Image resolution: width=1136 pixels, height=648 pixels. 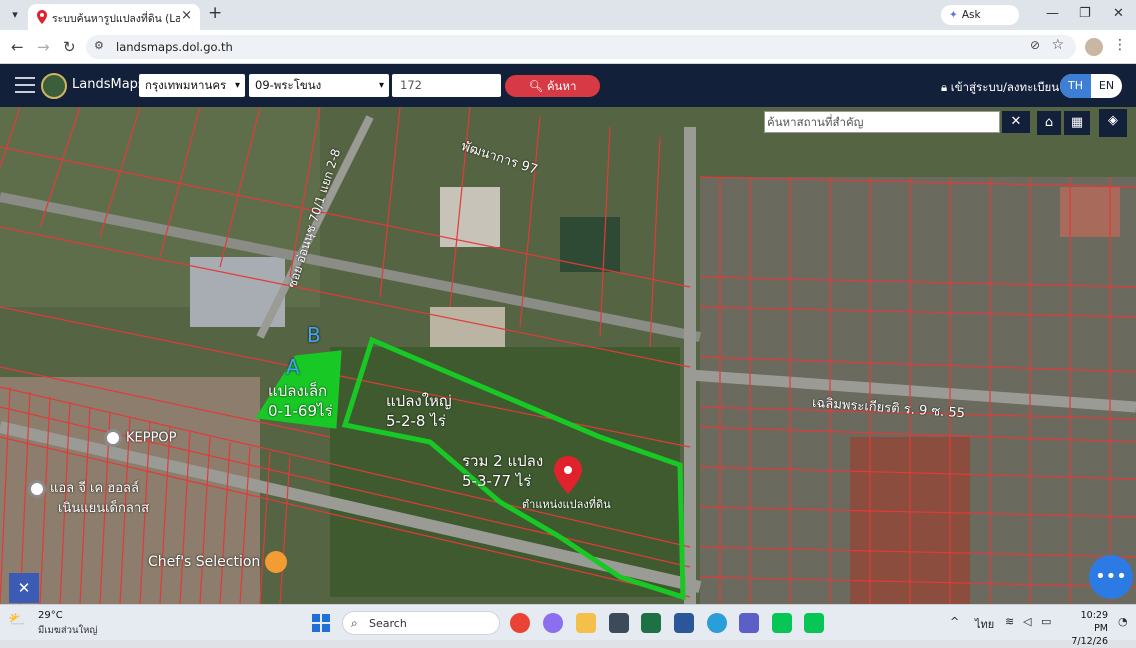 What do you see at coordinates (50, 615) in the screenshot?
I see `weather-temp: 29°C` at bounding box center [50, 615].